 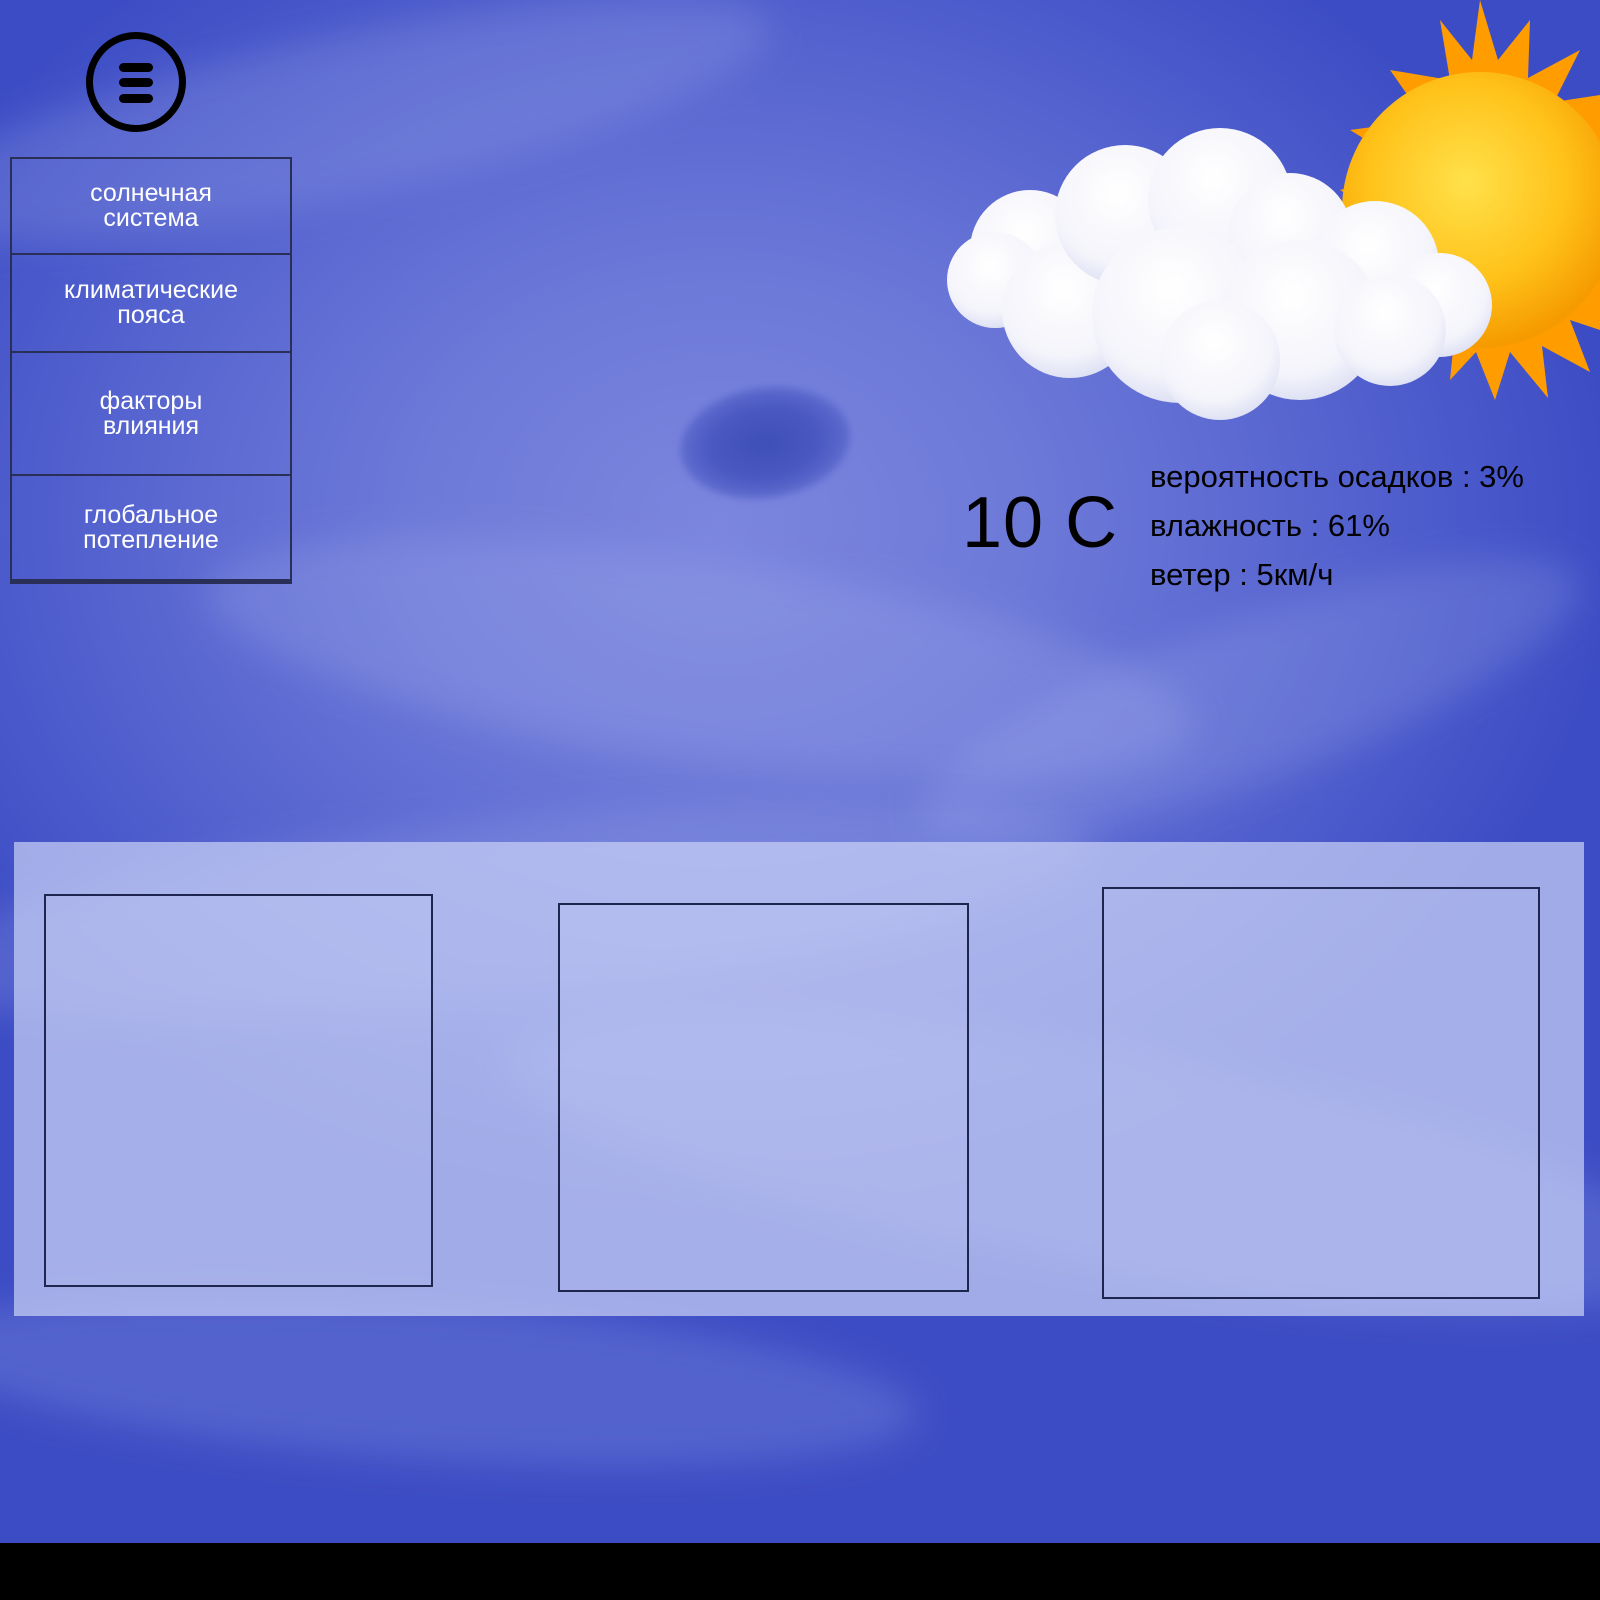 I want to click on wind-speed: ветер : 5км/ч, so click(x=1242, y=574).